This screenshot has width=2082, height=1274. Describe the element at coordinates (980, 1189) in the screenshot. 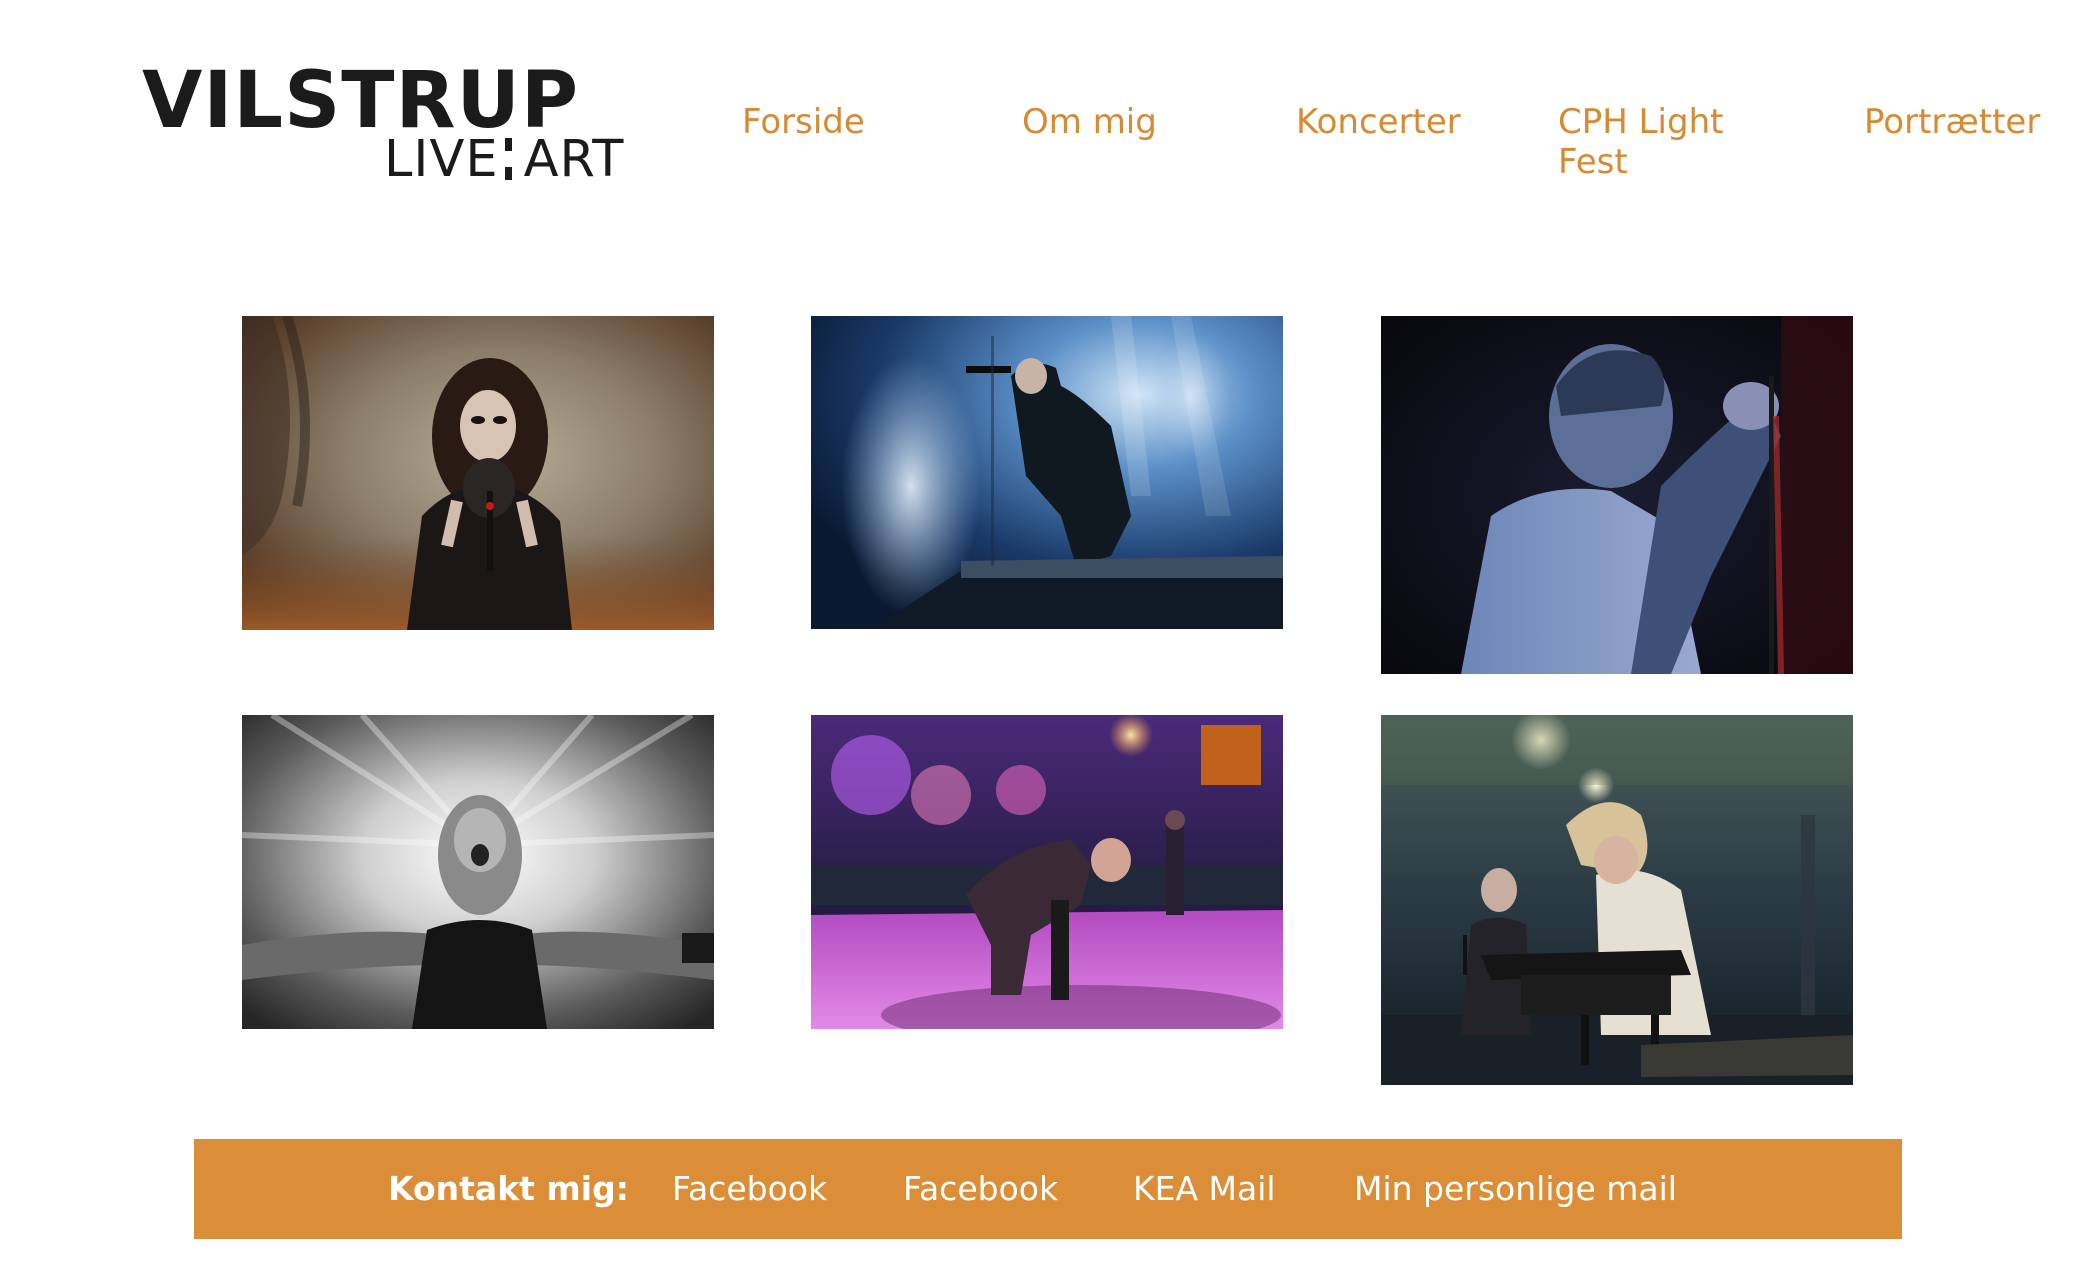

I see `footer-link-facebook-2: Facebook` at that location.